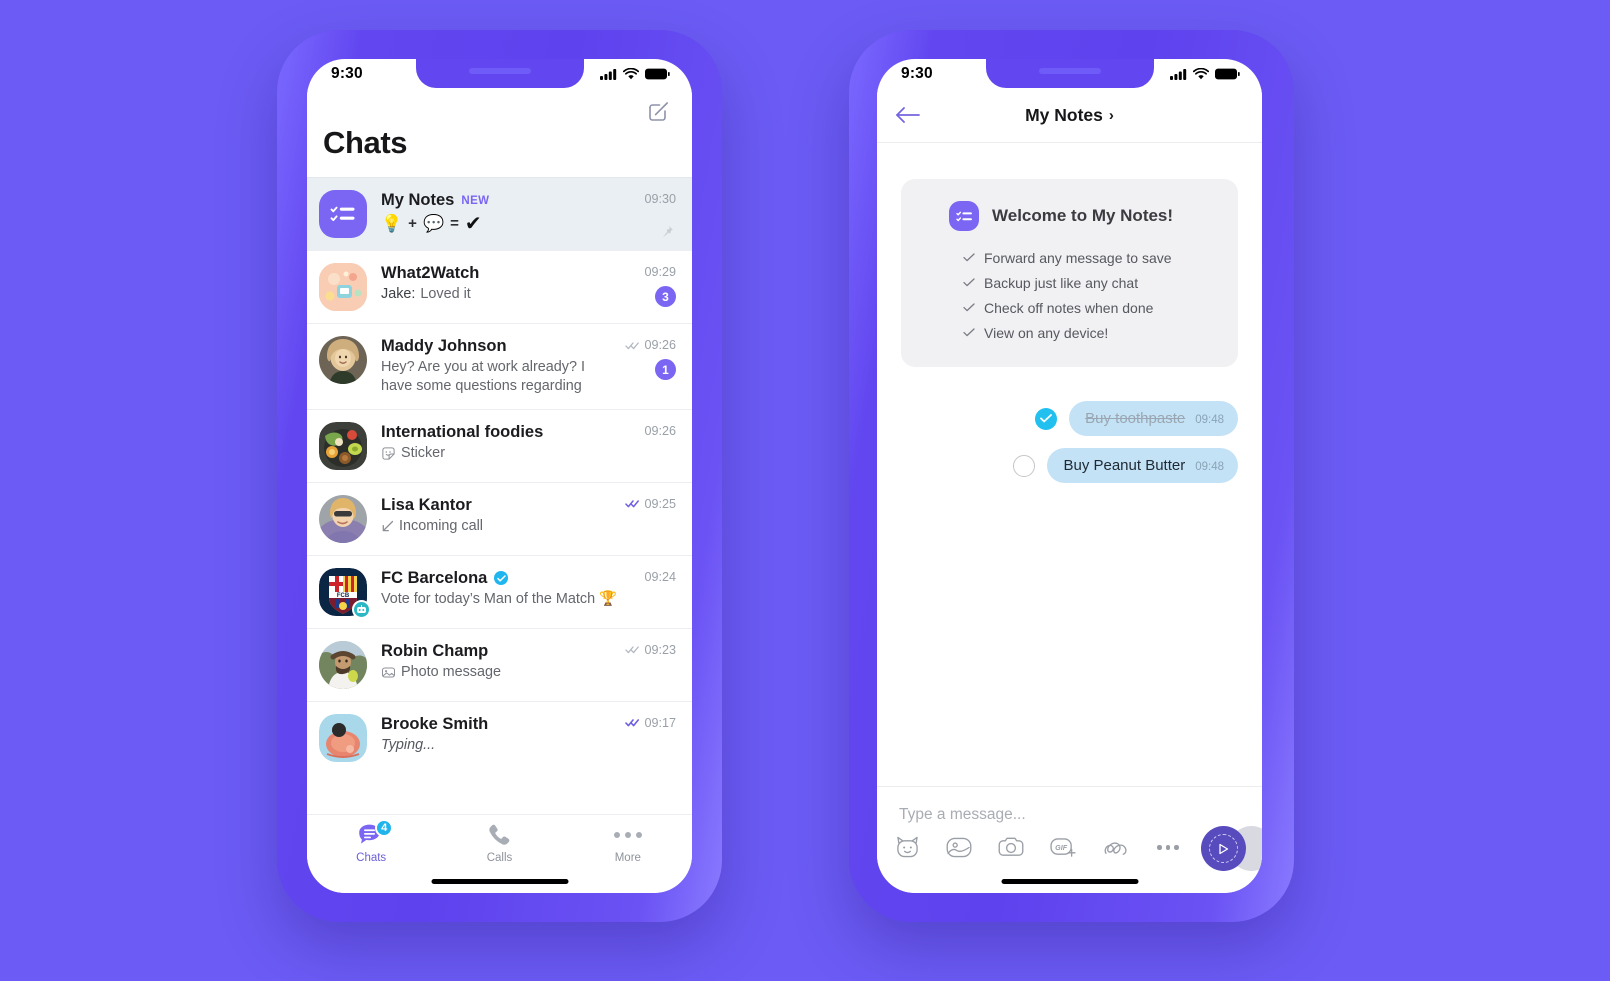 The image size is (1610, 981). Describe the element at coordinates (388, 672) in the screenshot. I see `photo-icon` at that location.